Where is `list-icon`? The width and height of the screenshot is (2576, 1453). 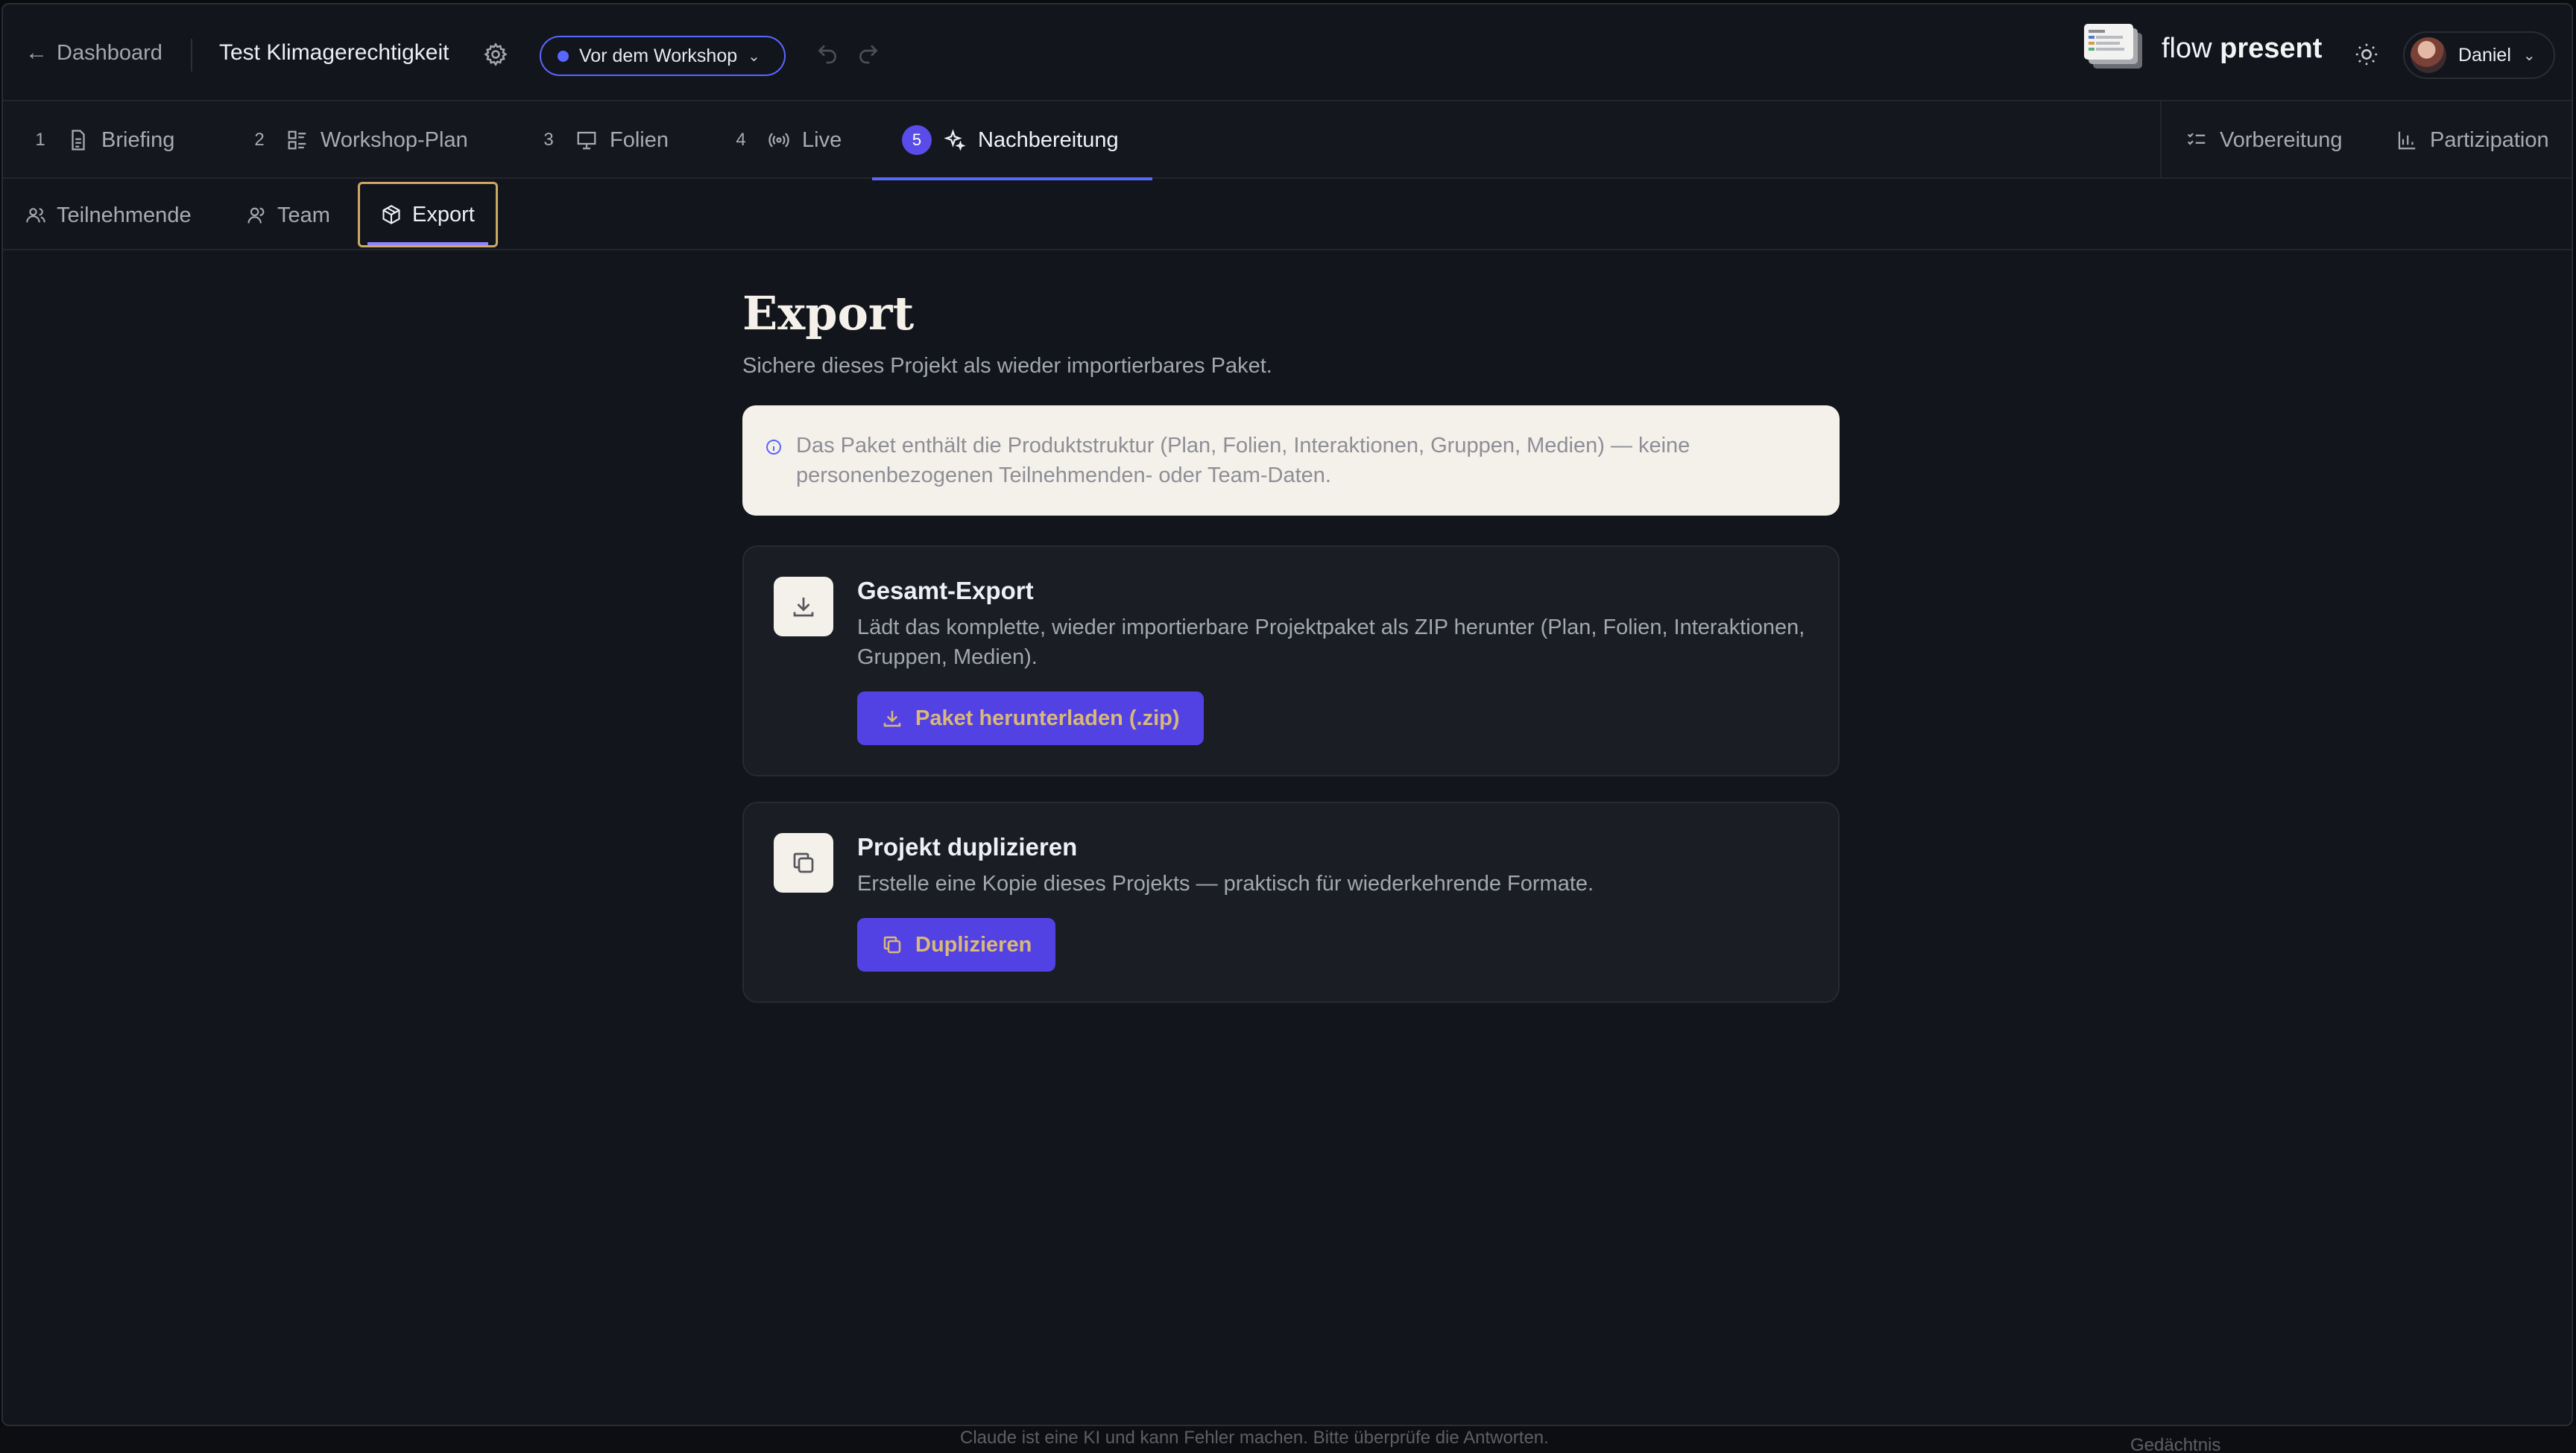
list-icon is located at coordinates (297, 140).